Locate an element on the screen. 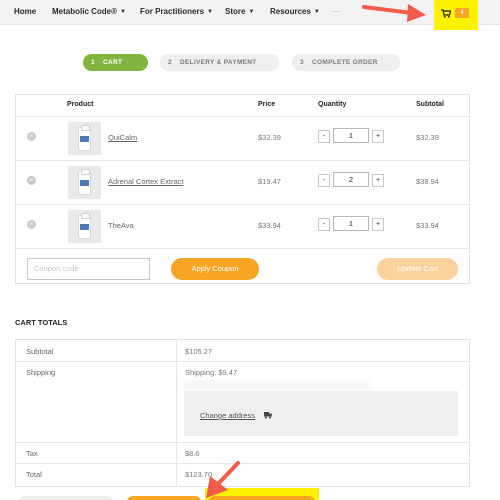 Image resolution: width=500 pixels, height=500 pixels. cart-totals-heading: CART TOTALS is located at coordinates (41, 322).